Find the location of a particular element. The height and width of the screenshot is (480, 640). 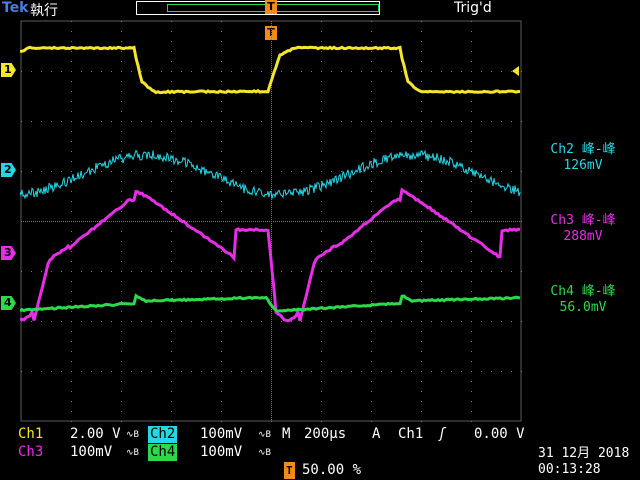

ch3-scale: 100mV is located at coordinates (91, 452).